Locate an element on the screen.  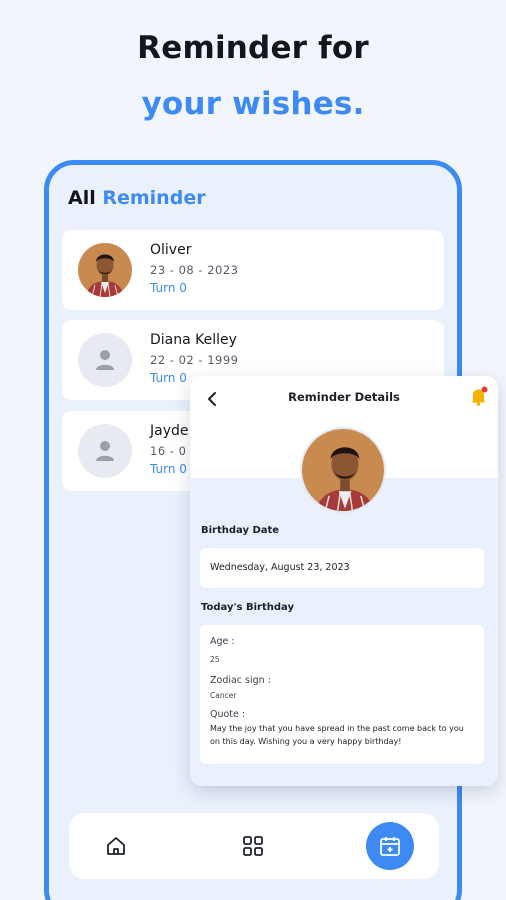
reminder-name: Oliver is located at coordinates (171, 250).